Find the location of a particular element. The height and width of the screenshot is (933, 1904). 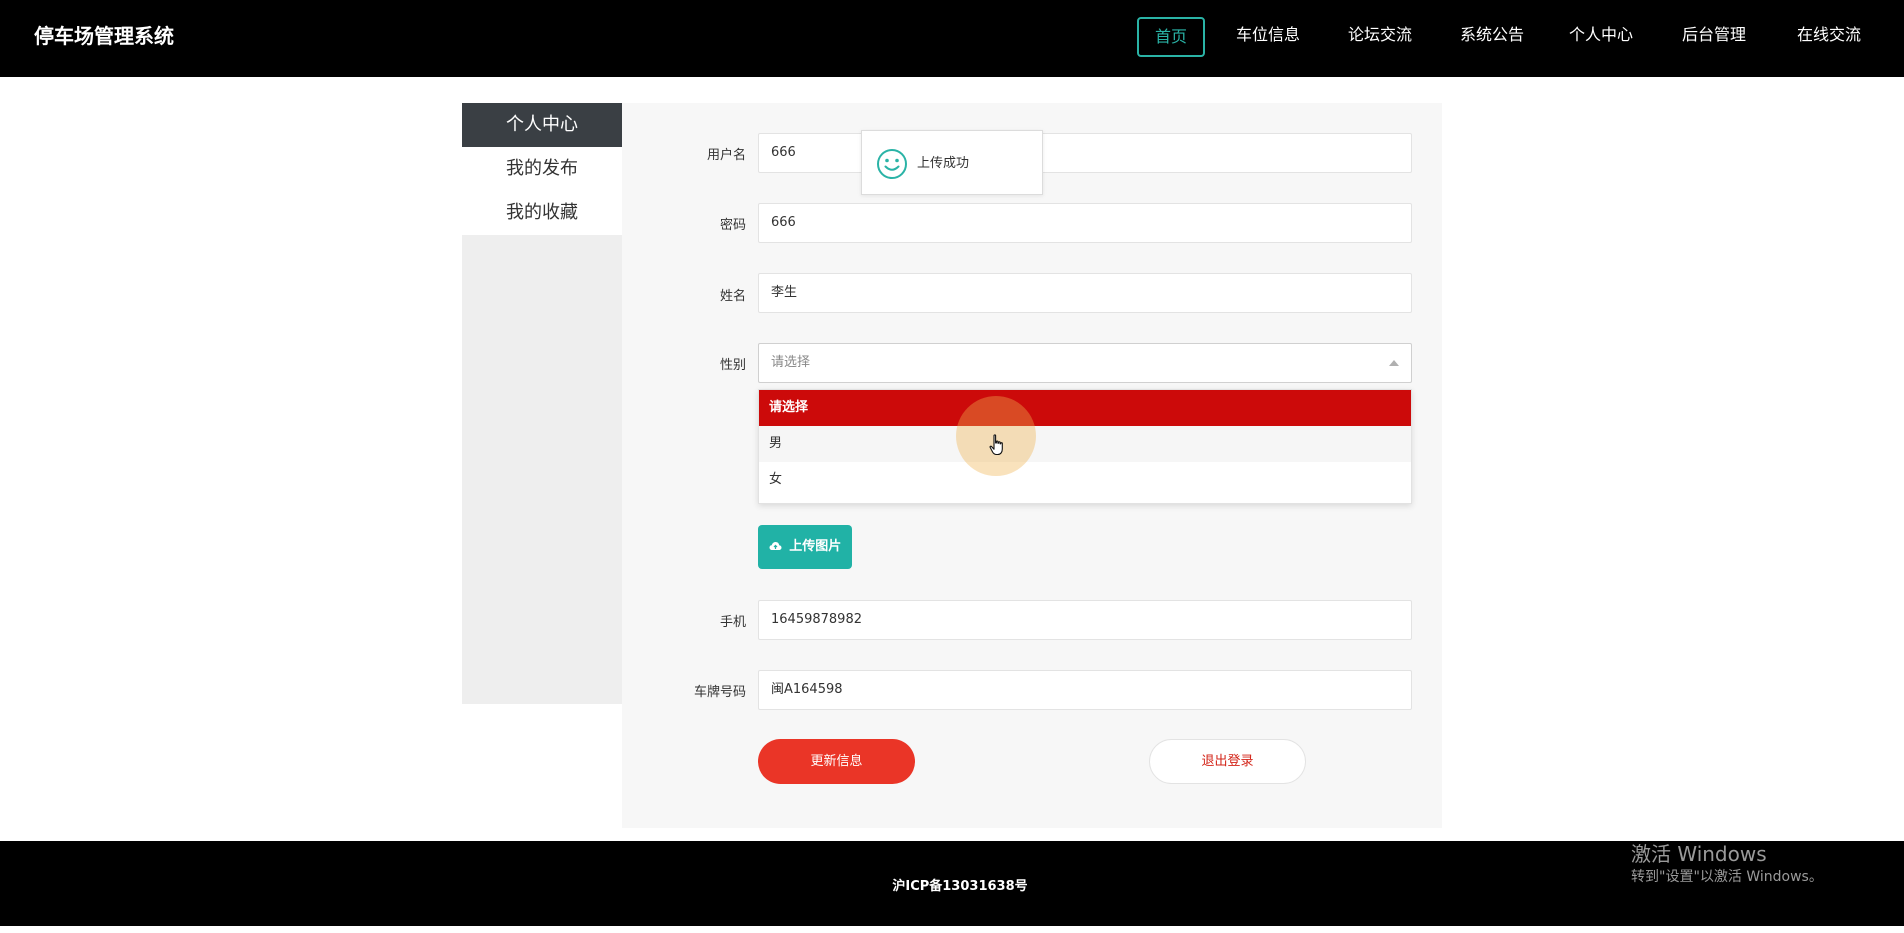

name-input: 李生 is located at coordinates (1085, 293).